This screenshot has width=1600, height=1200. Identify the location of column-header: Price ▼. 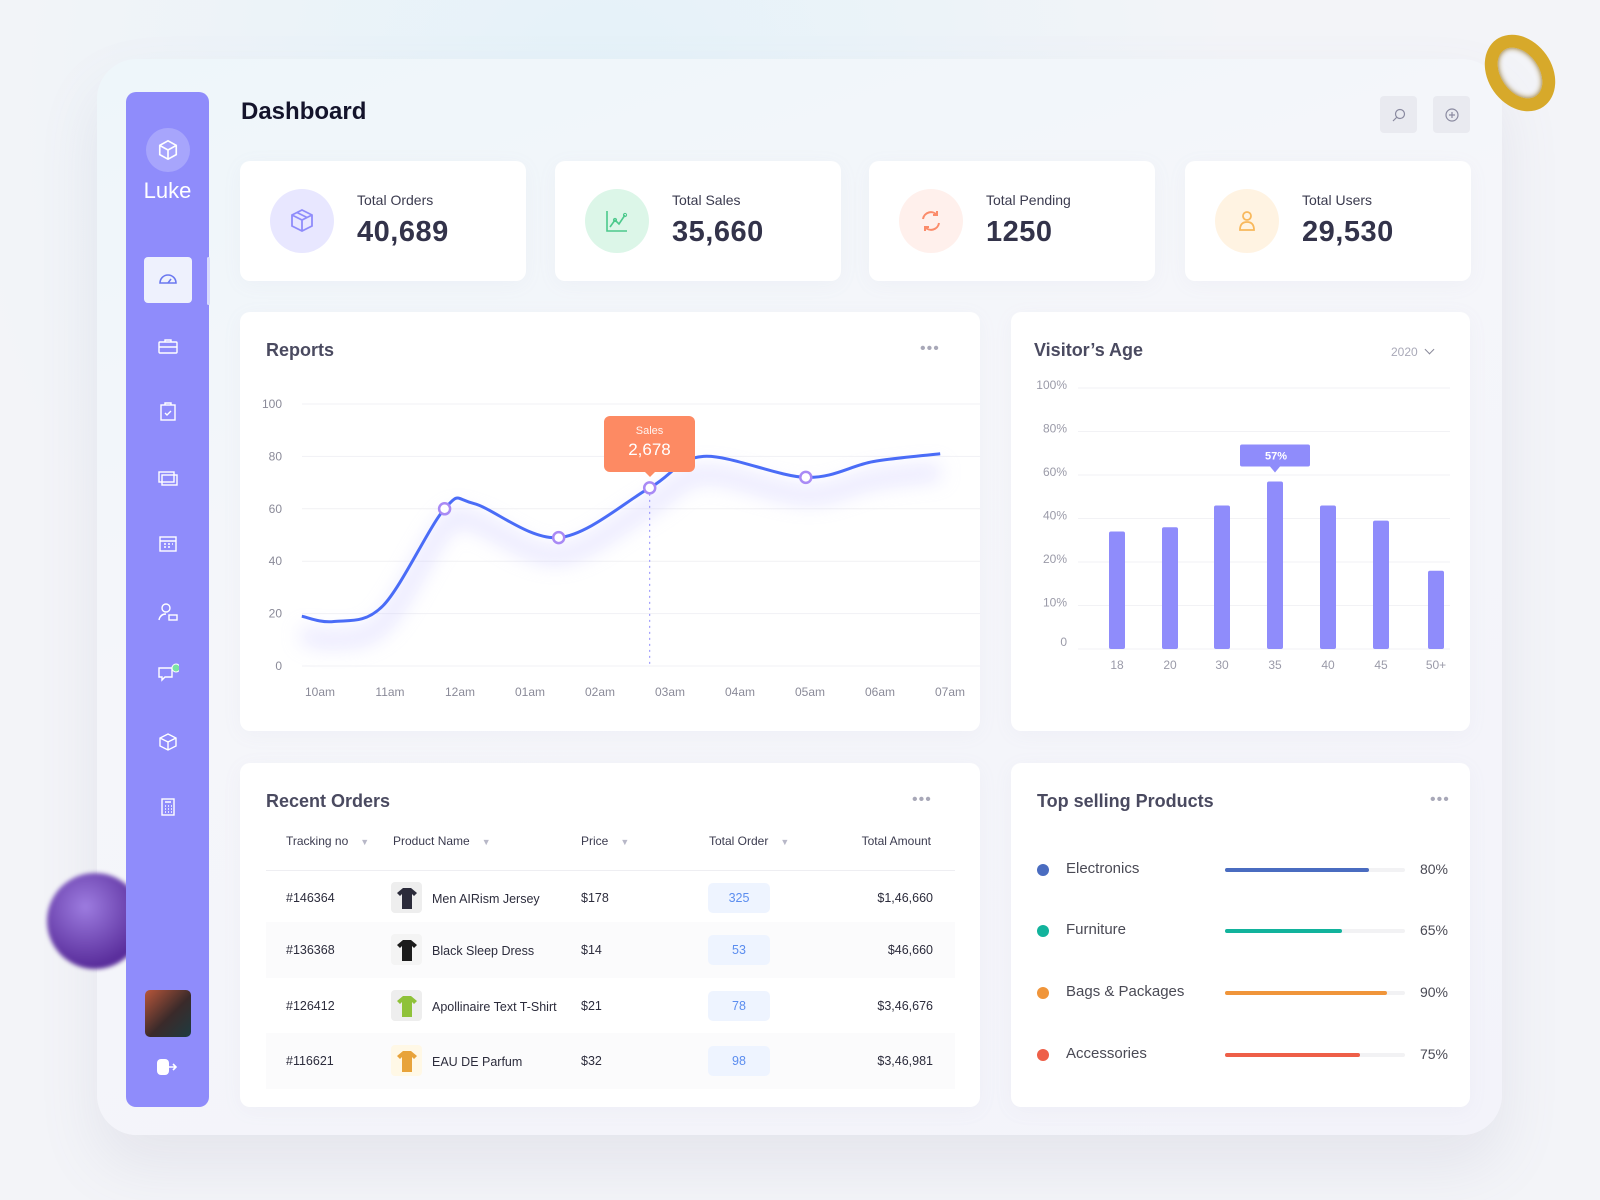
(605, 841).